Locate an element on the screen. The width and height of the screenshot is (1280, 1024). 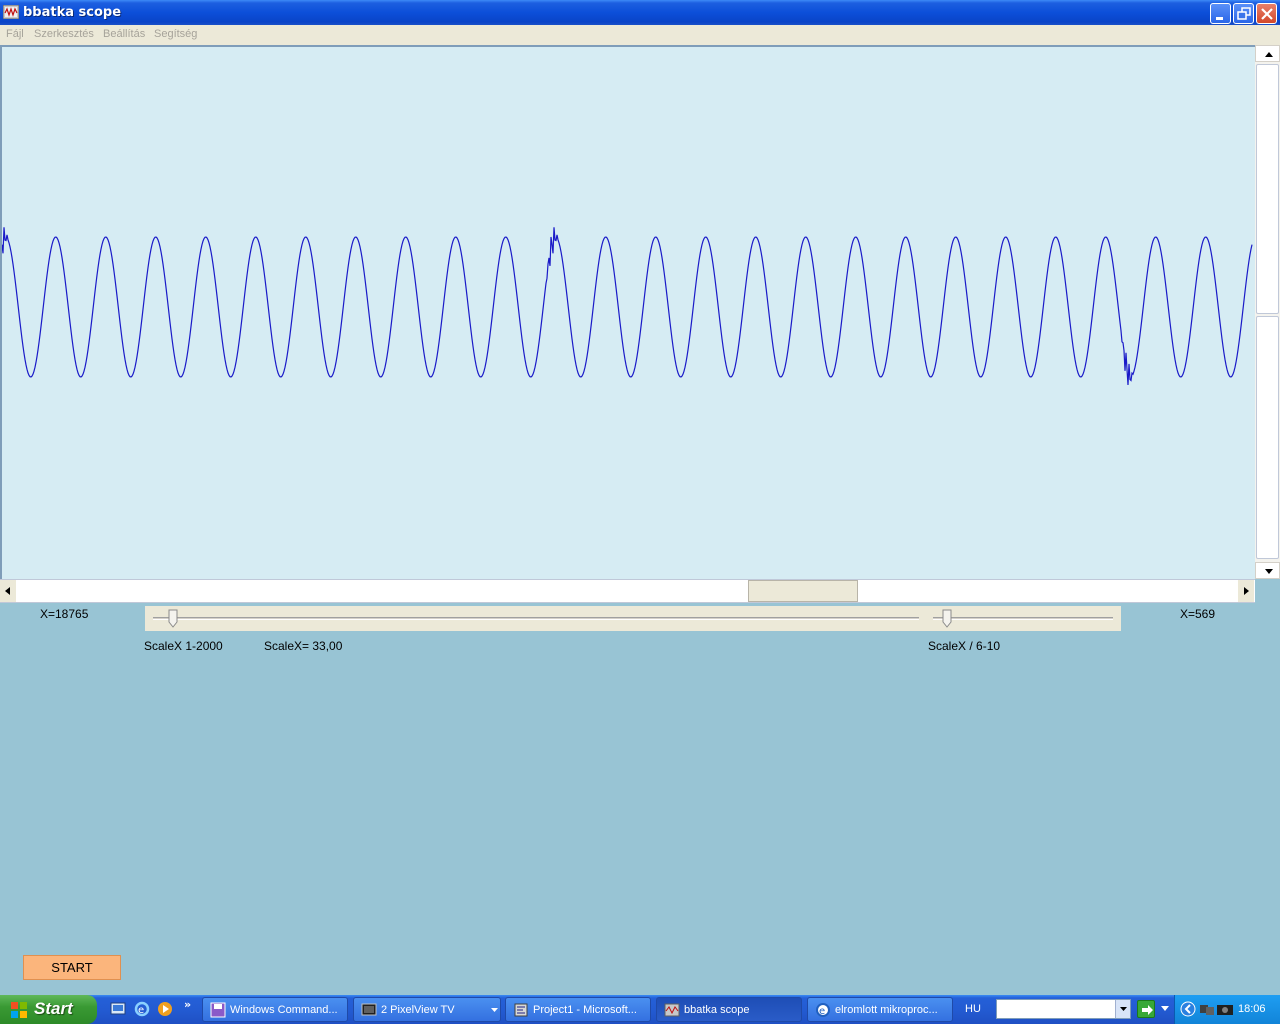
camera-icon is located at coordinates (1225, 1009).